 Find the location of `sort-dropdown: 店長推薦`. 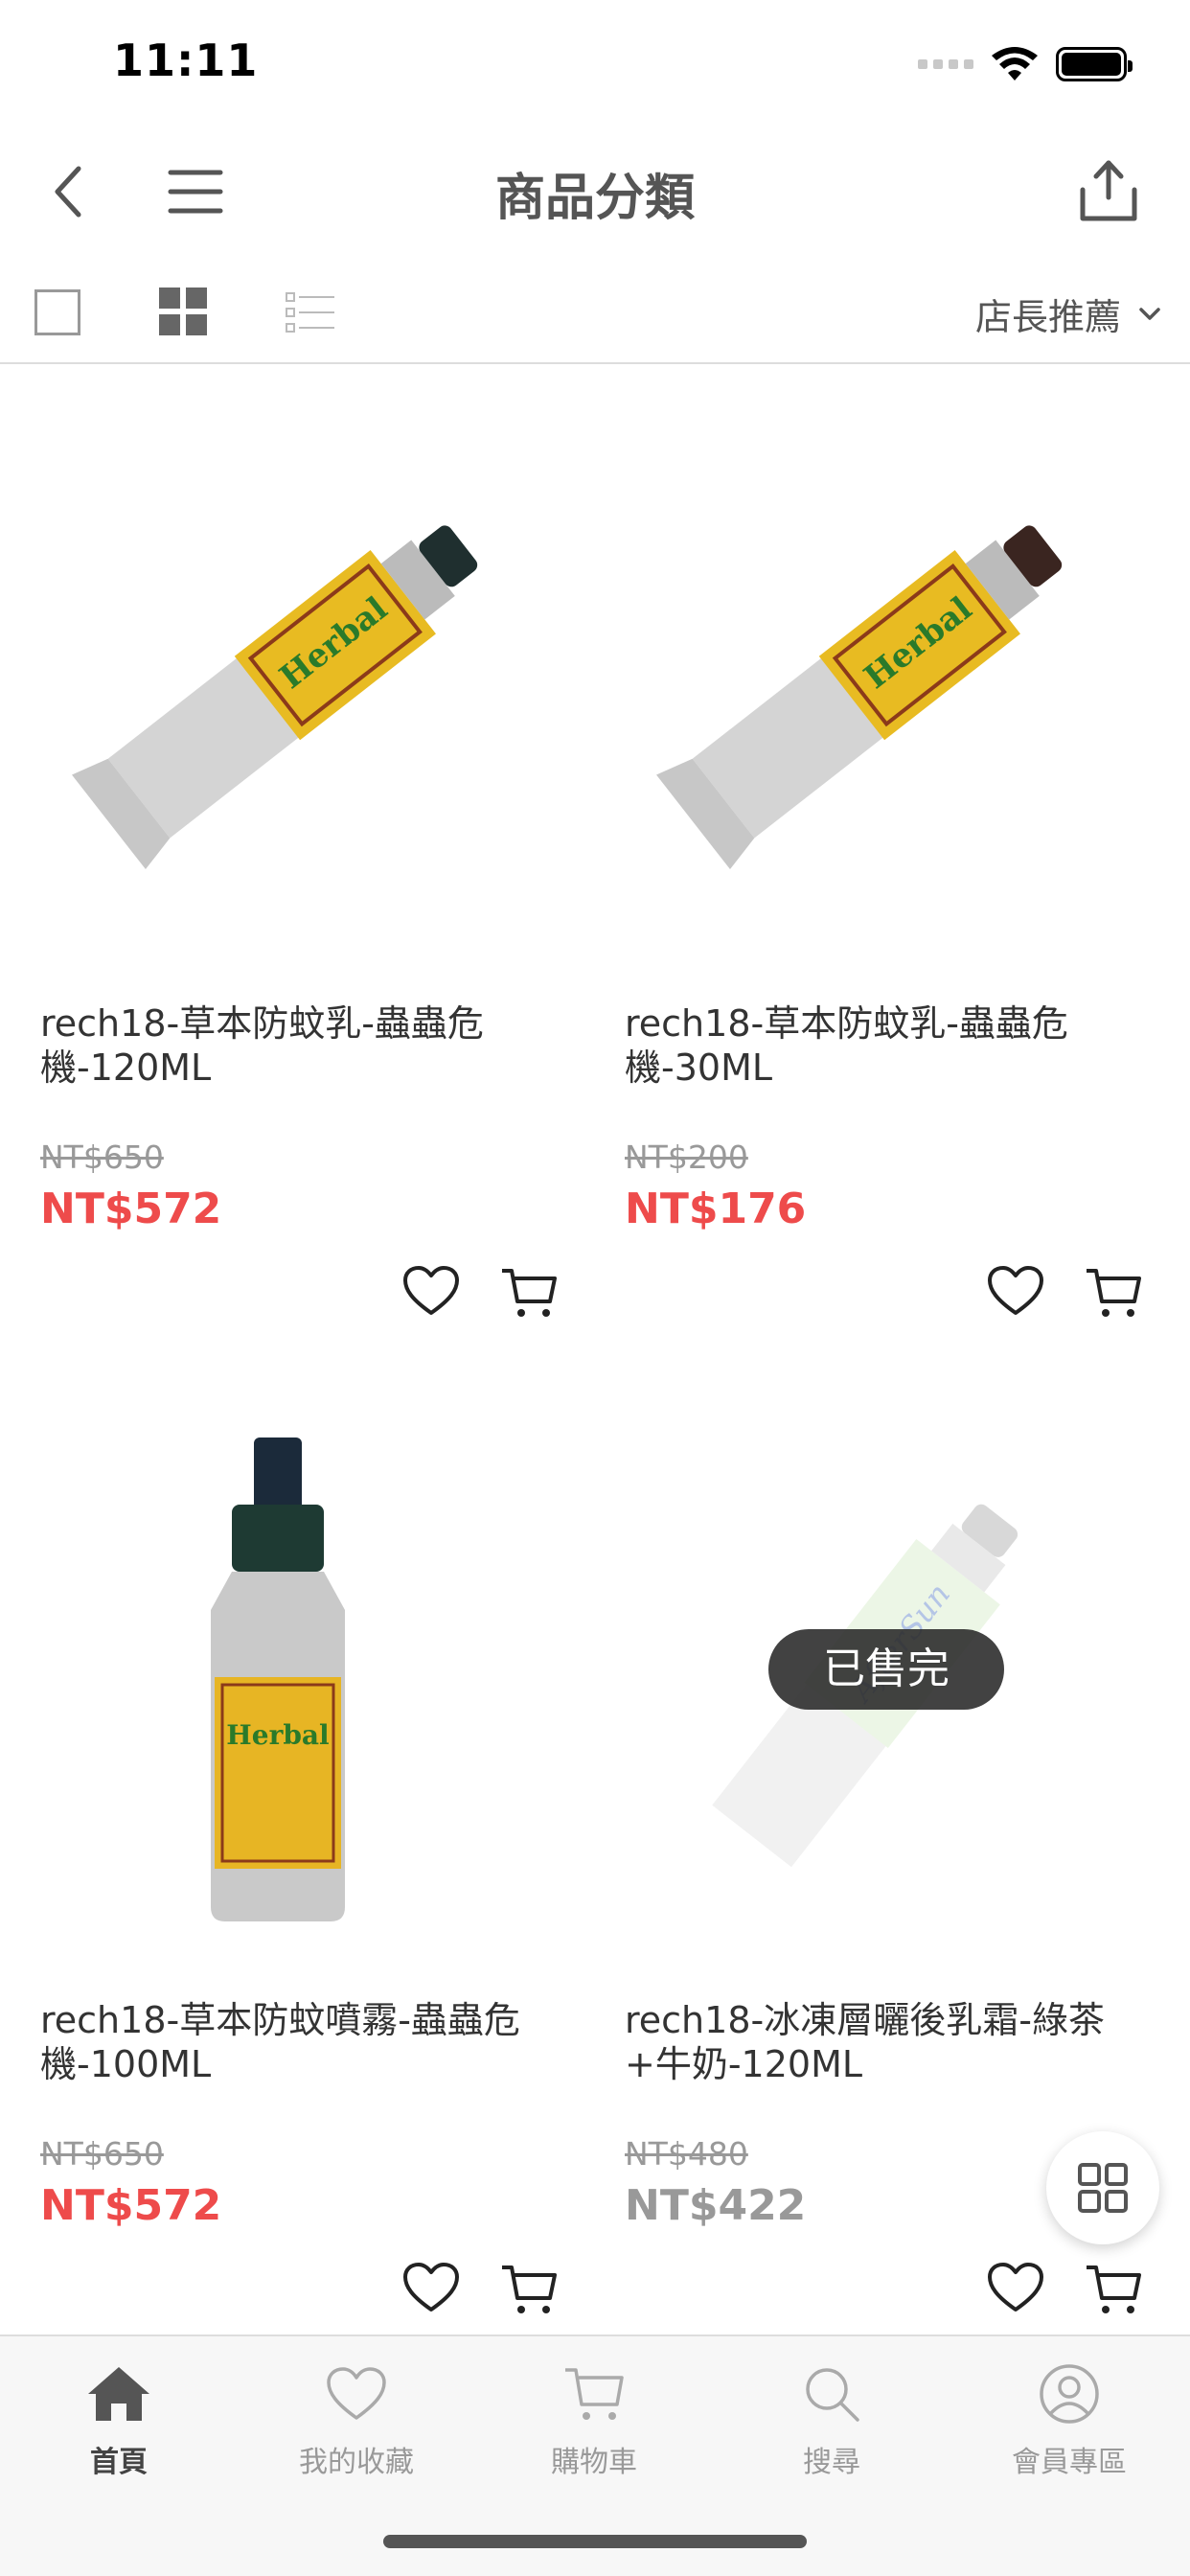

sort-dropdown: 店長推薦 is located at coordinates (1068, 314).